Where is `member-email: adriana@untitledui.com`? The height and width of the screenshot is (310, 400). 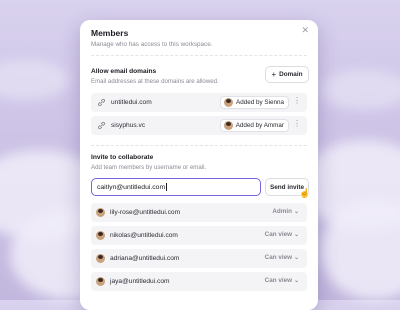
member-email: adriana@untitledui.com is located at coordinates (145, 258).